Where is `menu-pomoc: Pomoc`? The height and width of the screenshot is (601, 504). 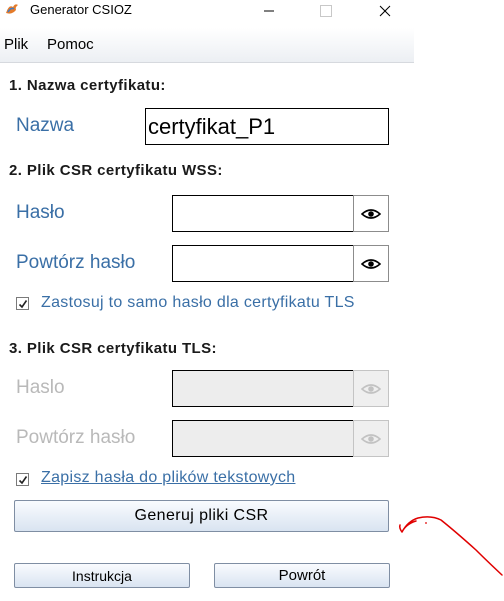
menu-pomoc: Pomoc is located at coordinates (70, 44).